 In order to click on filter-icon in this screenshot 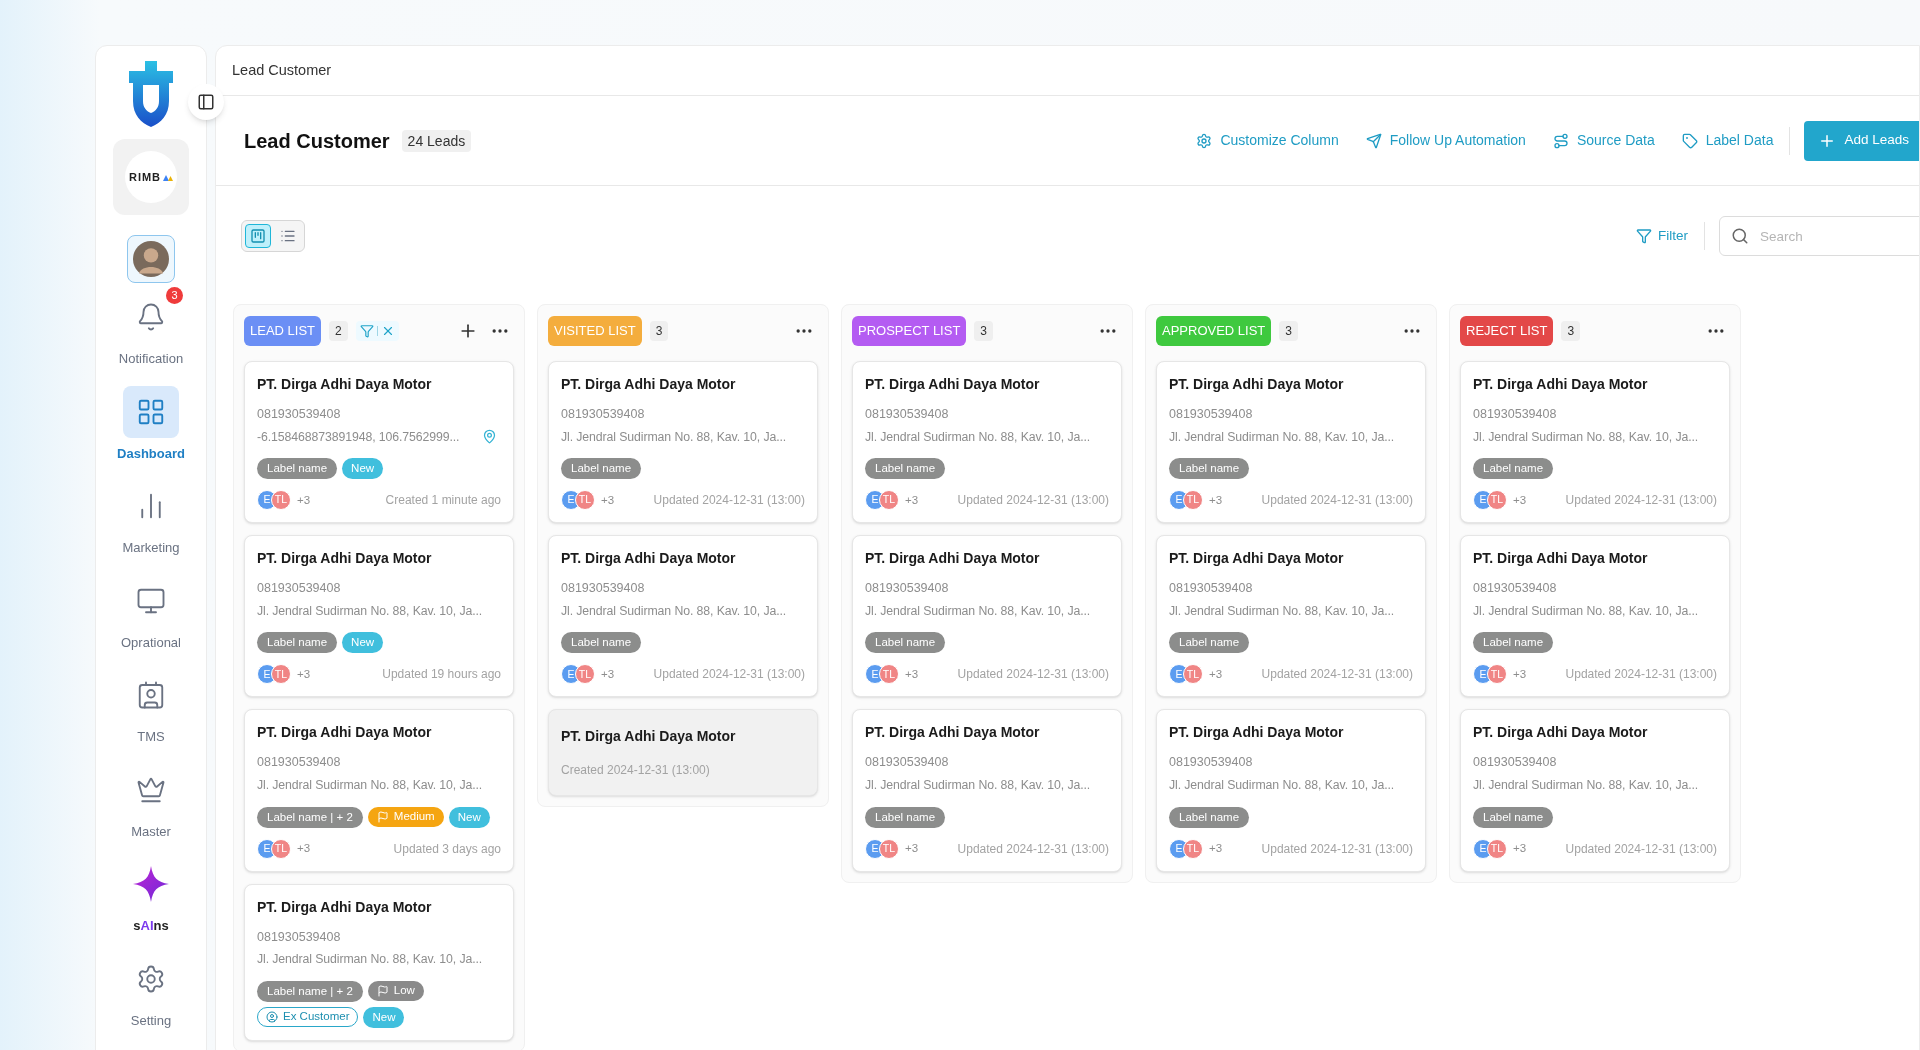, I will do `click(366, 331)`.